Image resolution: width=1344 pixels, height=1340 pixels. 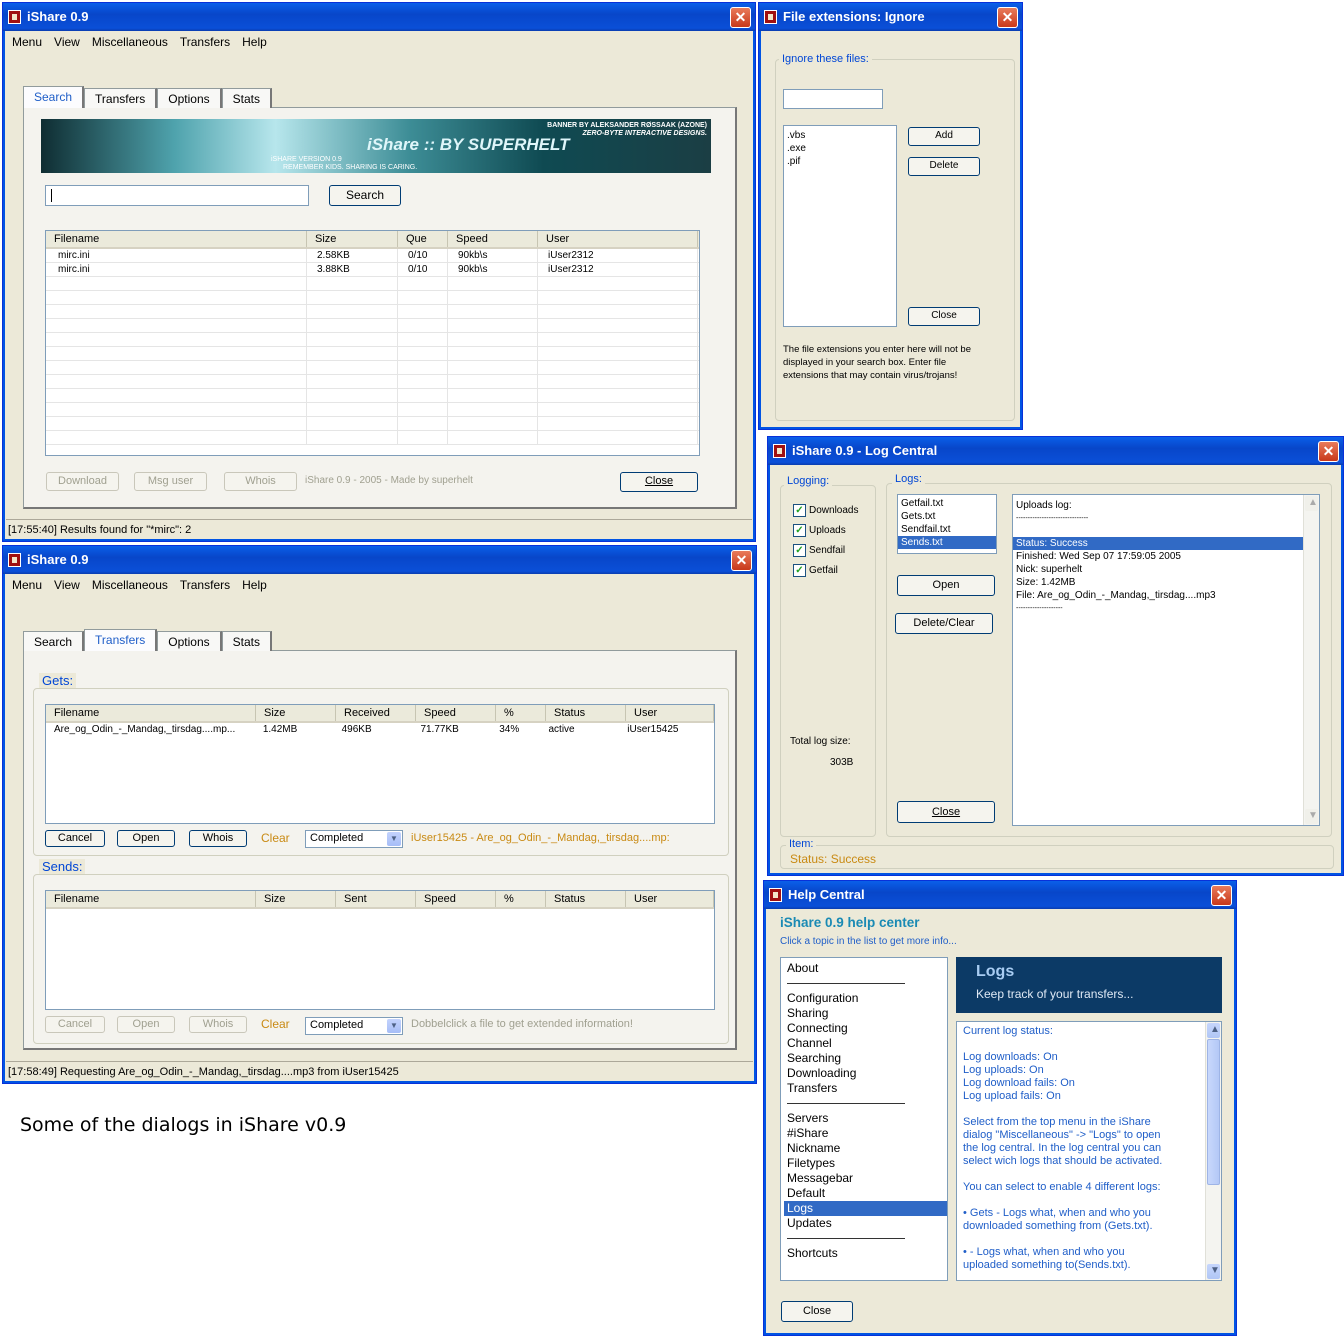 I want to click on cancel-button: Cancel, so click(x=75, y=838).